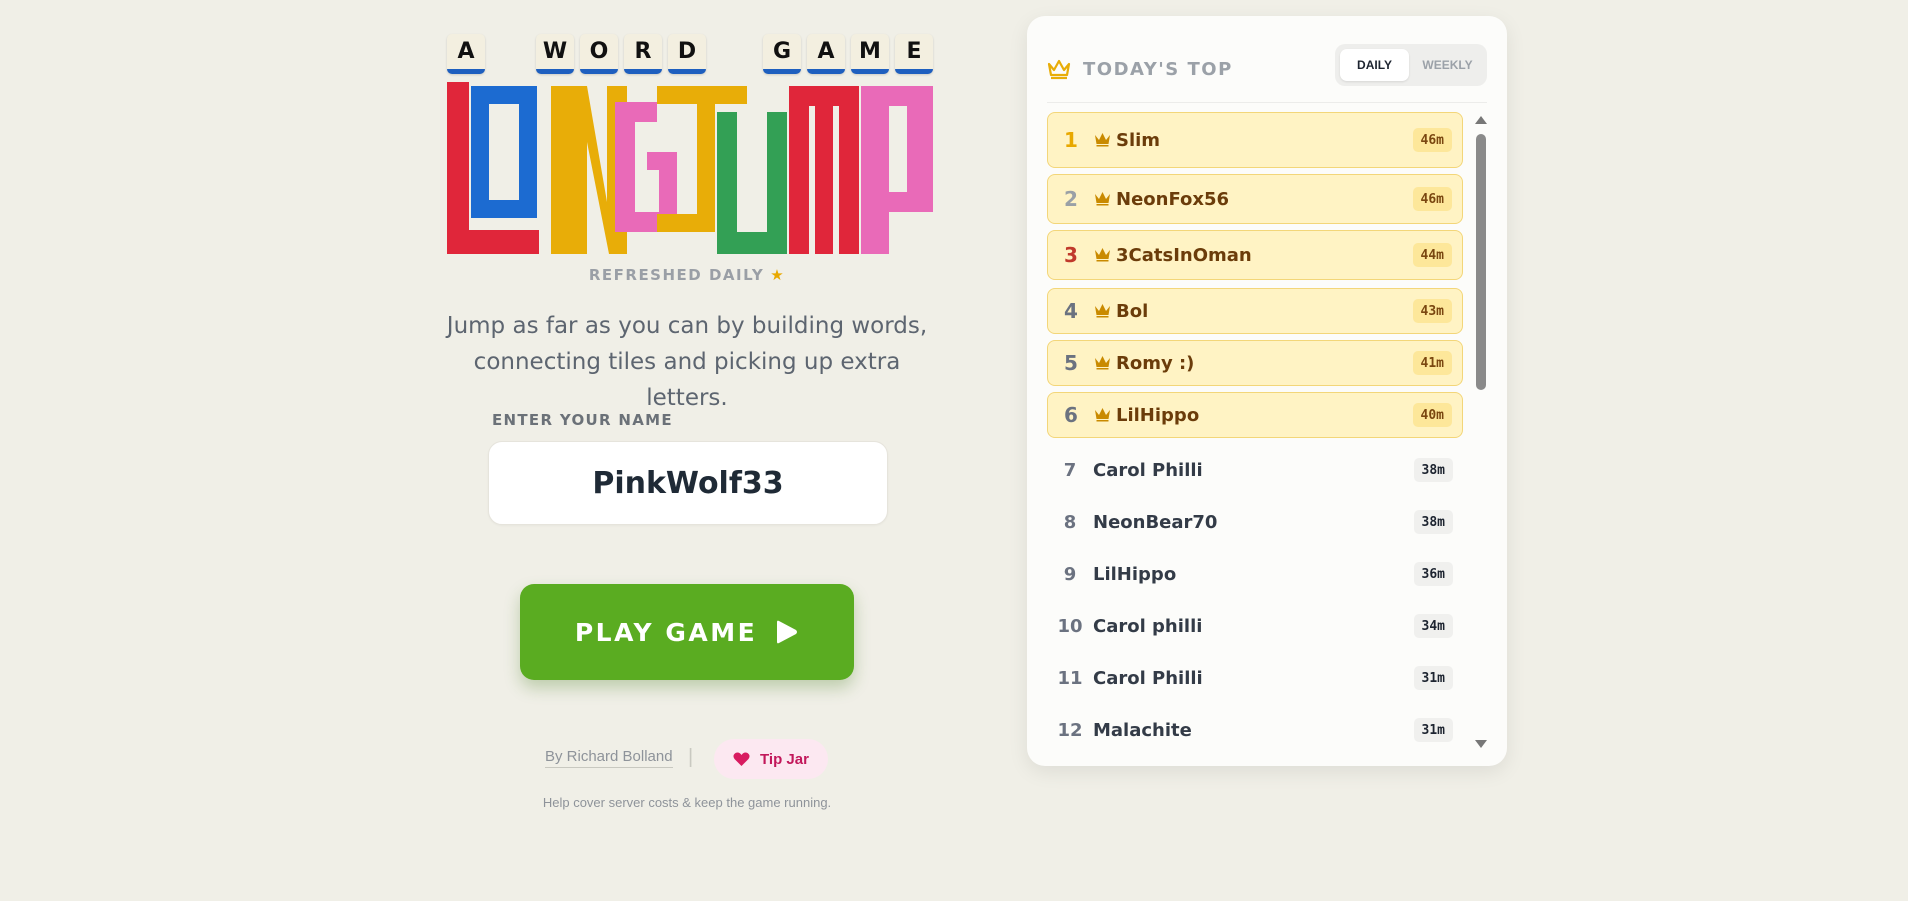 This screenshot has height=901, width=1908. I want to click on leaderboard-row: 9 LilHippo 36m, so click(1255, 574).